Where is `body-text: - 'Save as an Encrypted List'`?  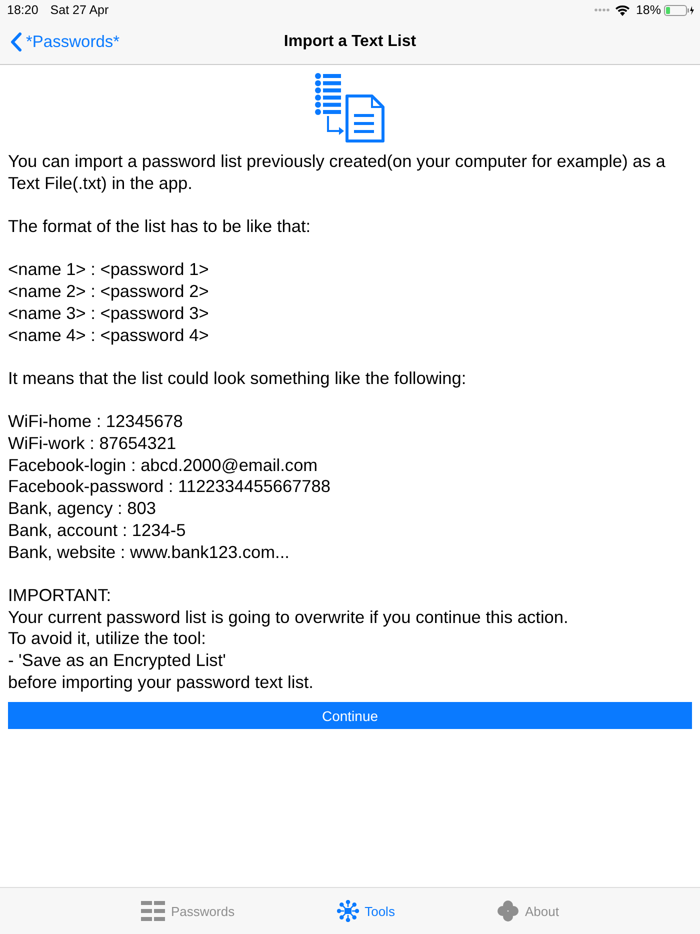 body-text: - 'Save as an Encrypted List' is located at coordinates (117, 661).